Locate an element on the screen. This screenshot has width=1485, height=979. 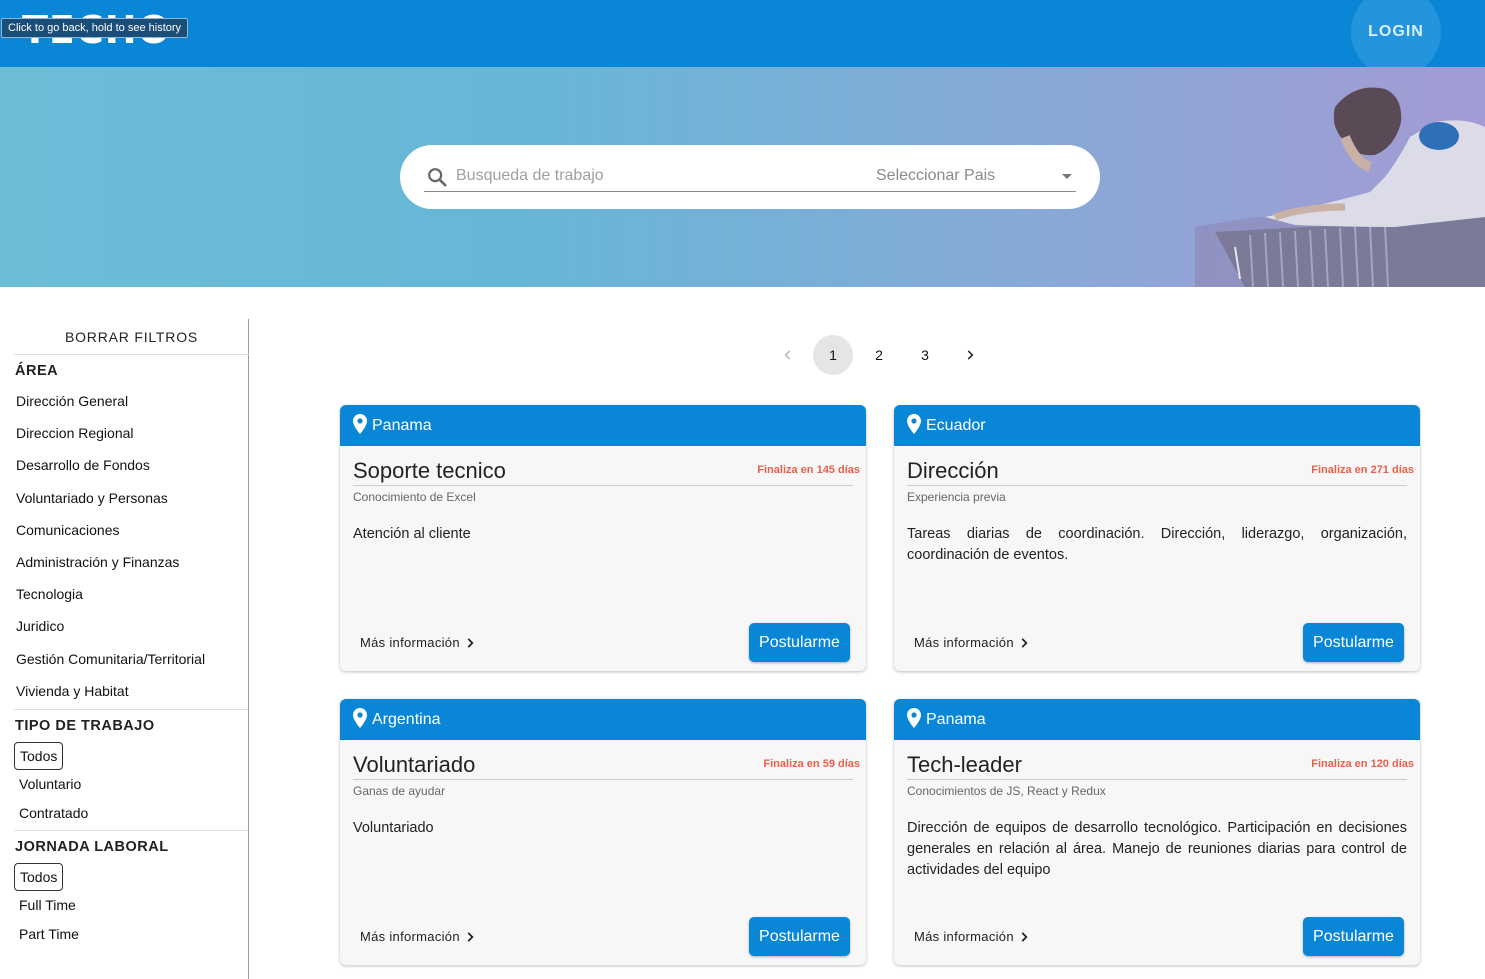
card-country: Ecuador is located at coordinates (956, 425).